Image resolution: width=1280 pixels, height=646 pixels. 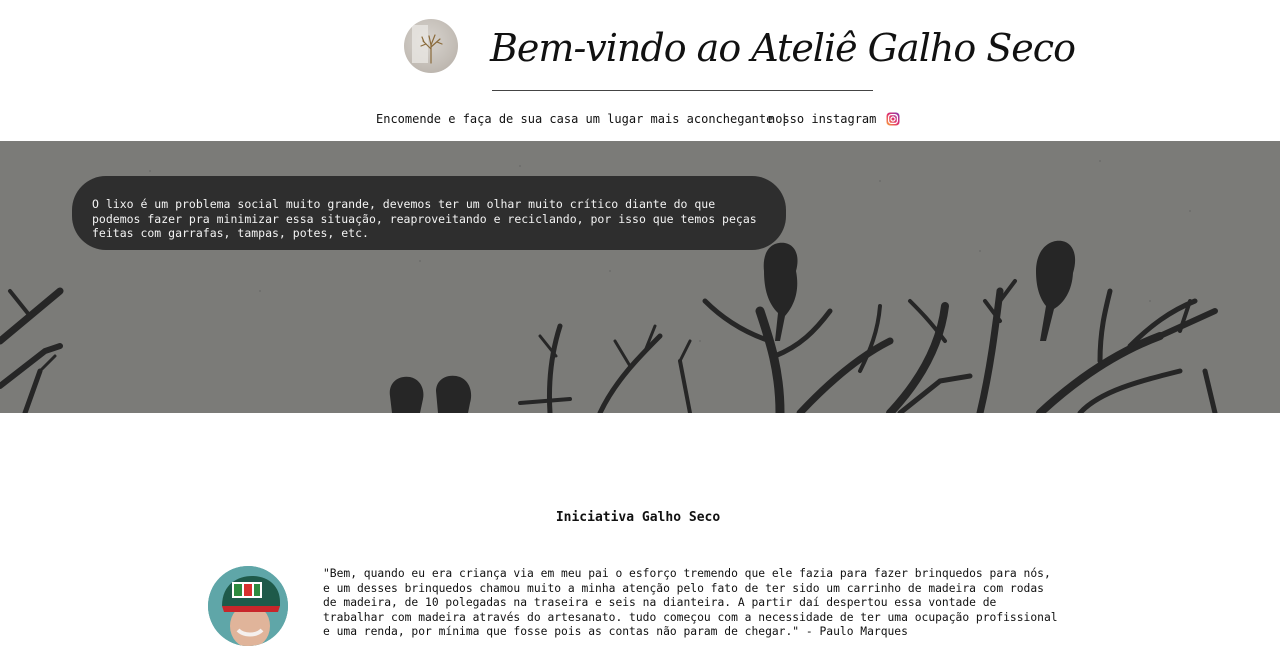 What do you see at coordinates (893, 118) in the screenshot?
I see `instagram-icon` at bounding box center [893, 118].